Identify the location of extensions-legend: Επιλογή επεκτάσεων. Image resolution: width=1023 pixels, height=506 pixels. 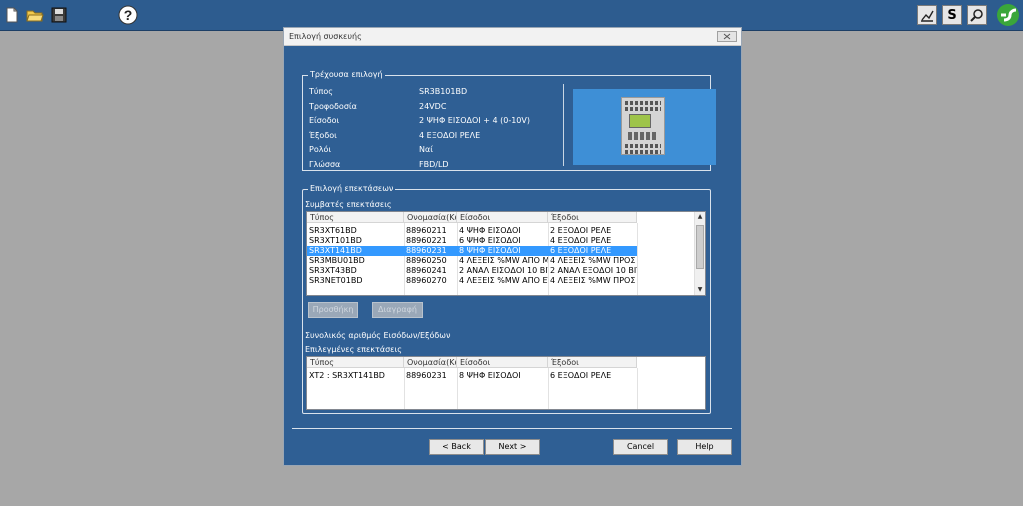
(352, 188).